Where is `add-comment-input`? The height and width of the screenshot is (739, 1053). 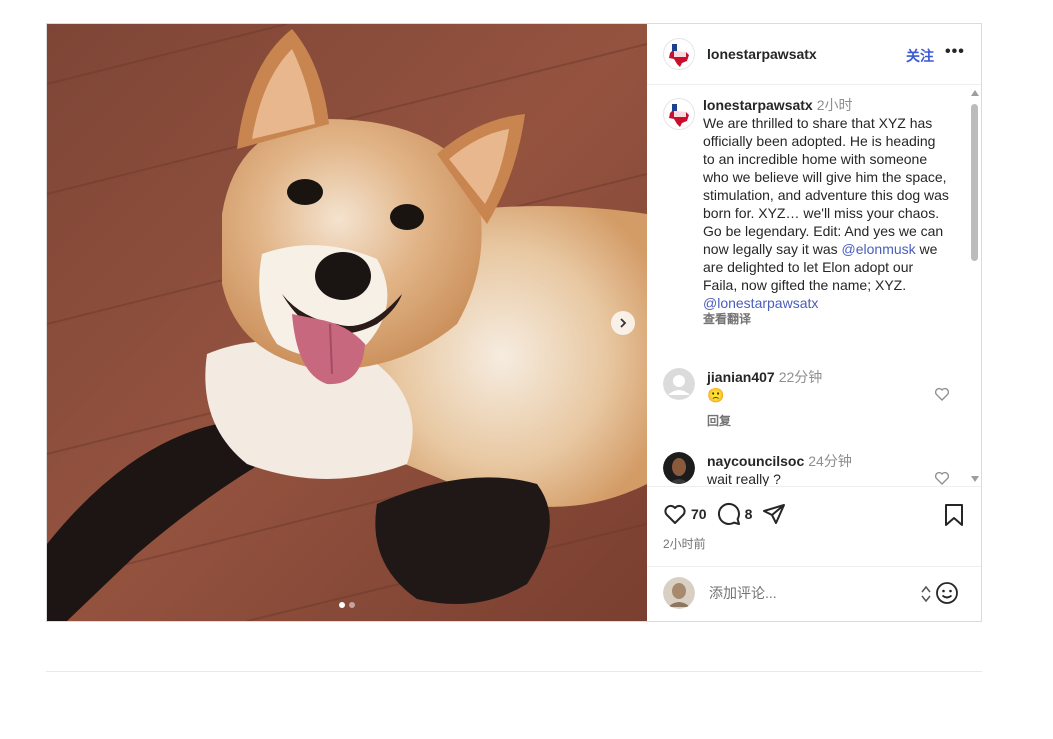
add-comment-input is located at coordinates (809, 593).